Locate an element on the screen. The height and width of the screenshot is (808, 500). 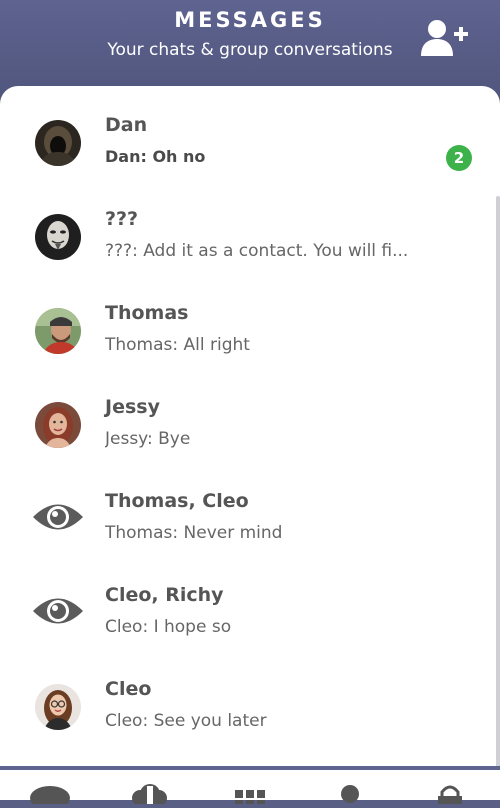
chat-name: Dan is located at coordinates (126, 125).